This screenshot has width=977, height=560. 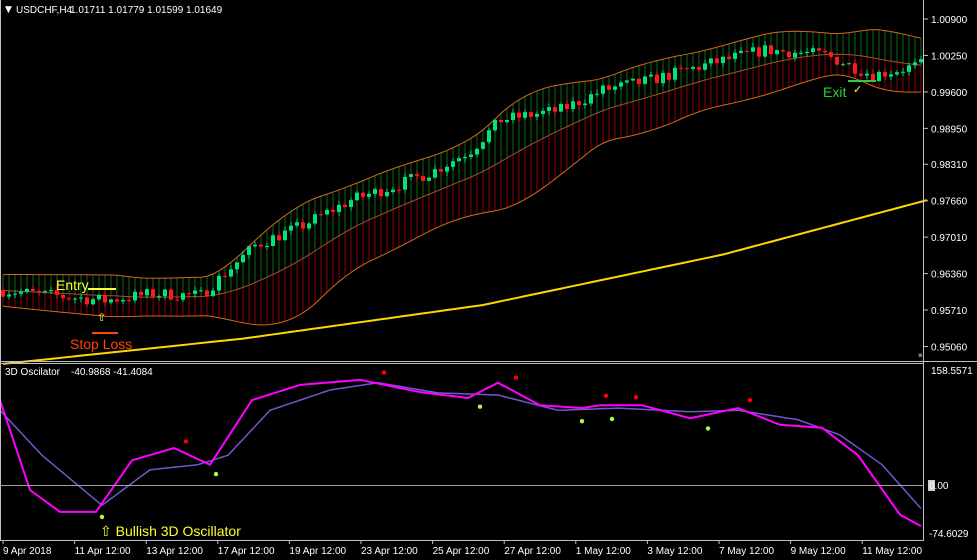 What do you see at coordinates (317, 551) in the screenshot?
I see `time-tick-label: 19 Apr 12:00` at bounding box center [317, 551].